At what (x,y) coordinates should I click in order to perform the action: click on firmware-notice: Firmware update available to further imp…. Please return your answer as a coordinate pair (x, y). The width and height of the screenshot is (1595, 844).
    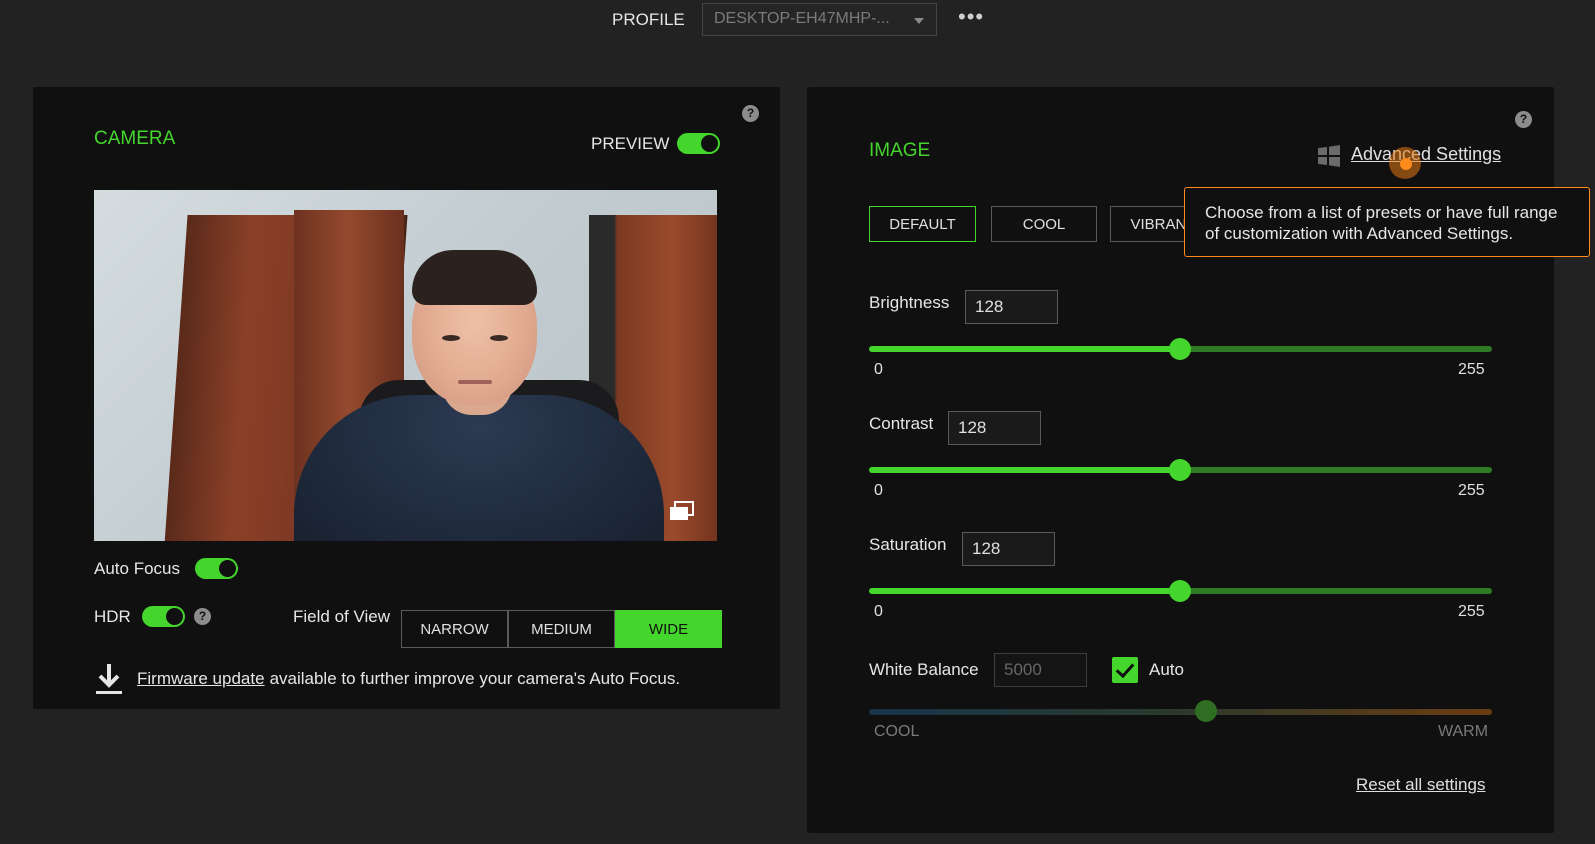
    Looking at the image, I should click on (387, 679).